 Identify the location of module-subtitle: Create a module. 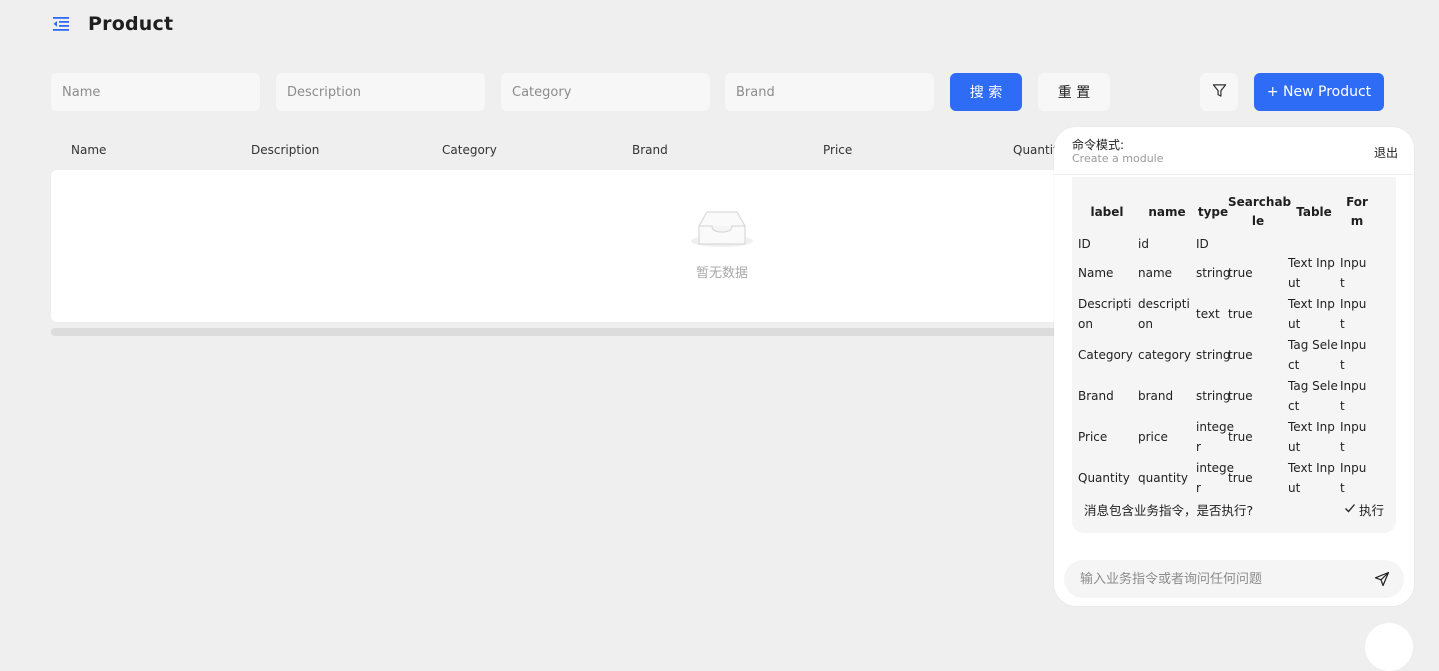
(1118, 158).